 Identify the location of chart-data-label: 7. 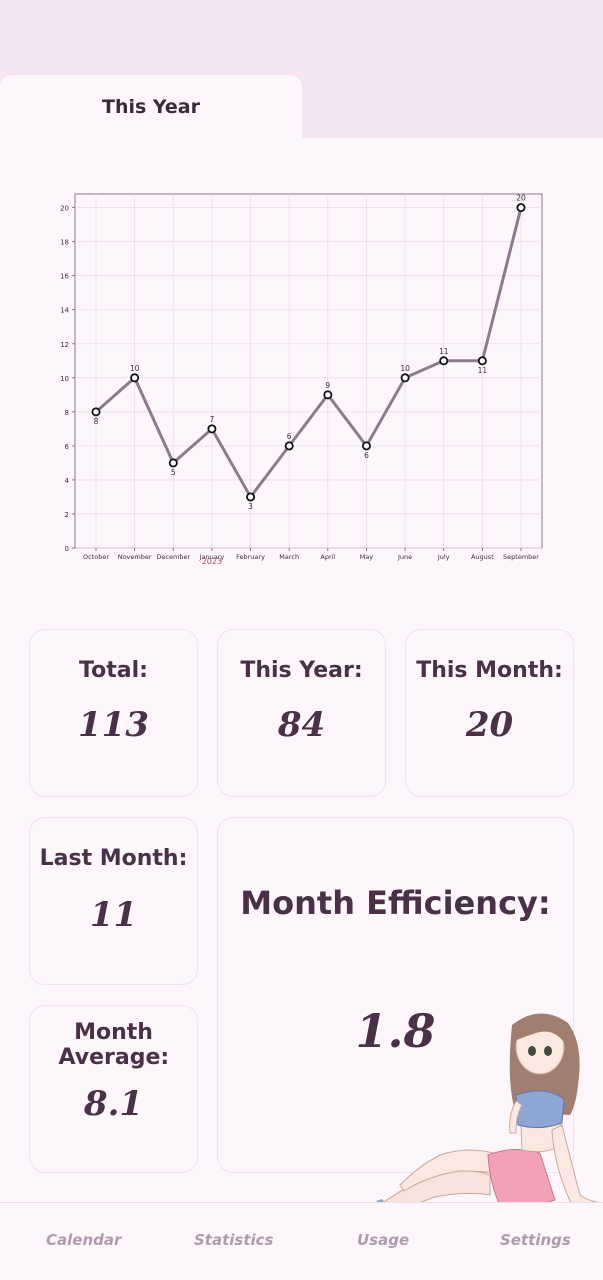
(212, 419).